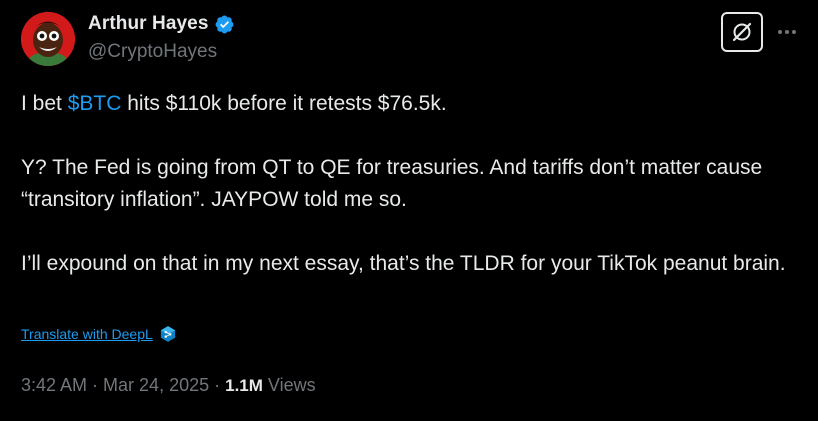 The width and height of the screenshot is (818, 421). Describe the element at coordinates (156, 385) in the screenshot. I see `tweet-date: Mar 24, 2025` at that location.